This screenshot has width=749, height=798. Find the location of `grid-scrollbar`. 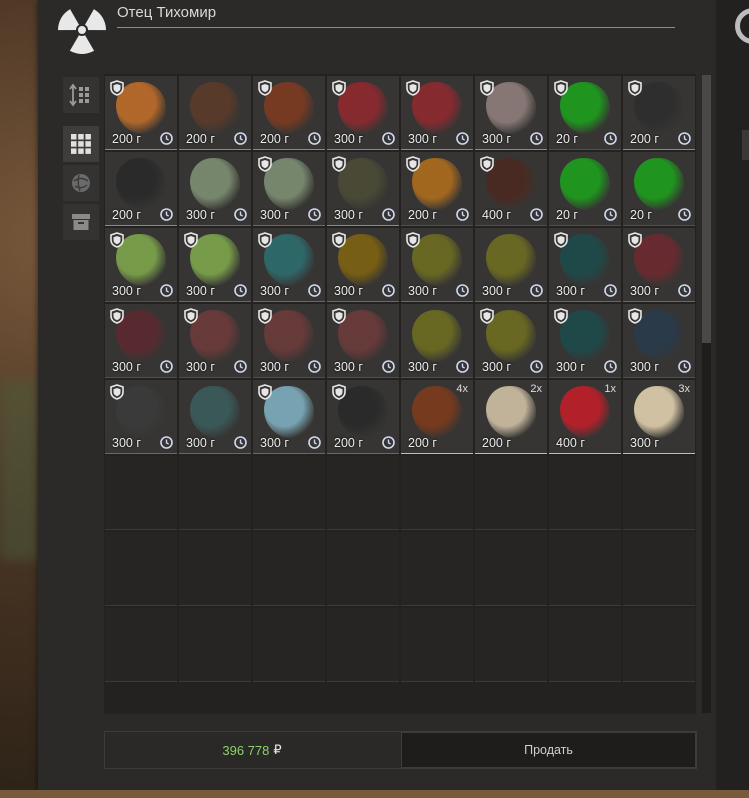

grid-scrollbar is located at coordinates (706, 394).